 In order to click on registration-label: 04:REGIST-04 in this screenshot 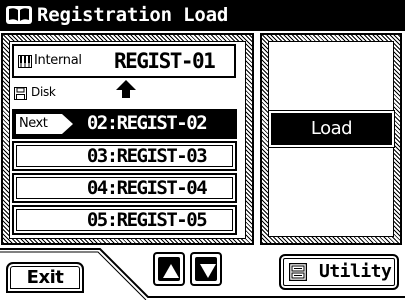, I will do `click(147, 188)`.